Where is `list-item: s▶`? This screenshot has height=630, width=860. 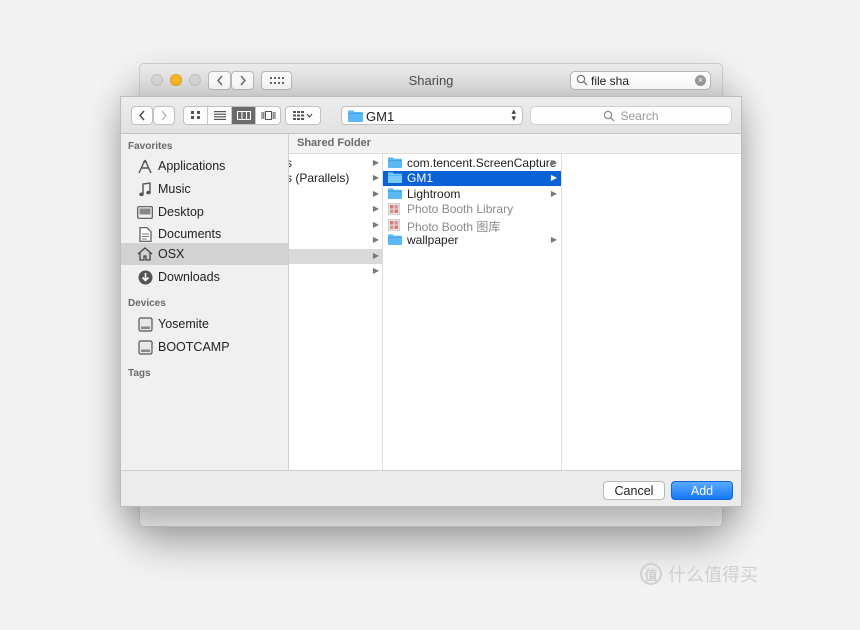 list-item: s▶ is located at coordinates (335, 163).